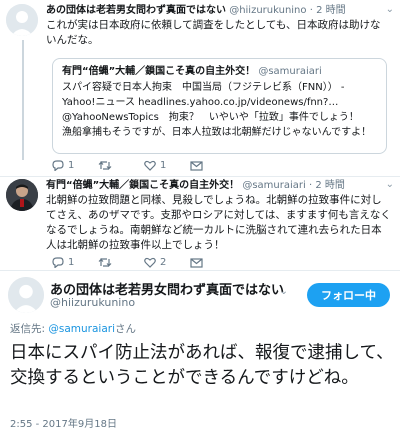 This screenshot has width=400, height=433. I want to click on tweet-timestamp: 2:55 - 2017年9月18日, so click(63, 422).